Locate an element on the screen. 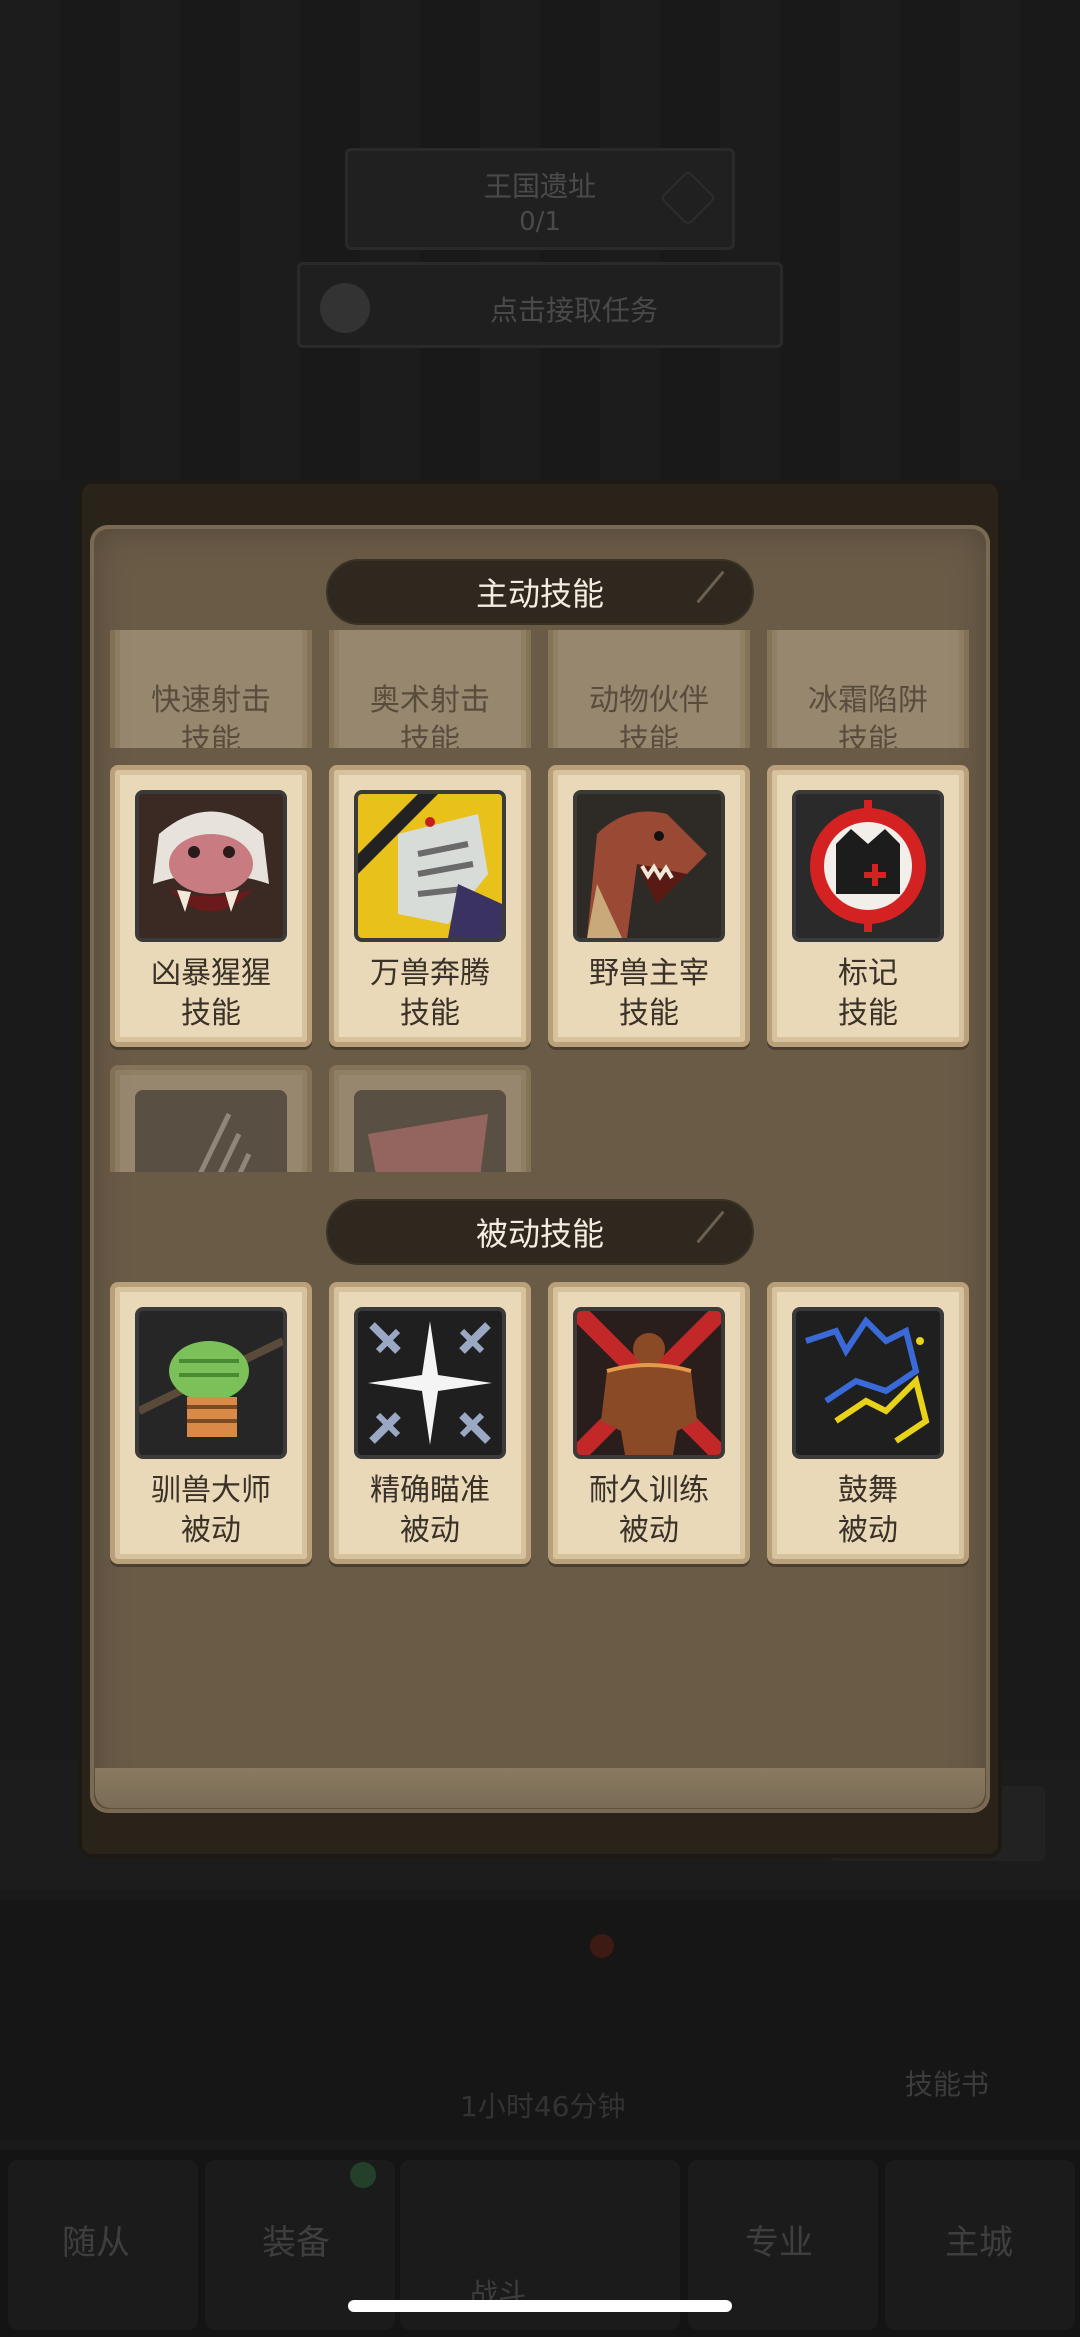 The image size is (1080, 2337). nav-label-profession: 专业 is located at coordinates (779, 2243).